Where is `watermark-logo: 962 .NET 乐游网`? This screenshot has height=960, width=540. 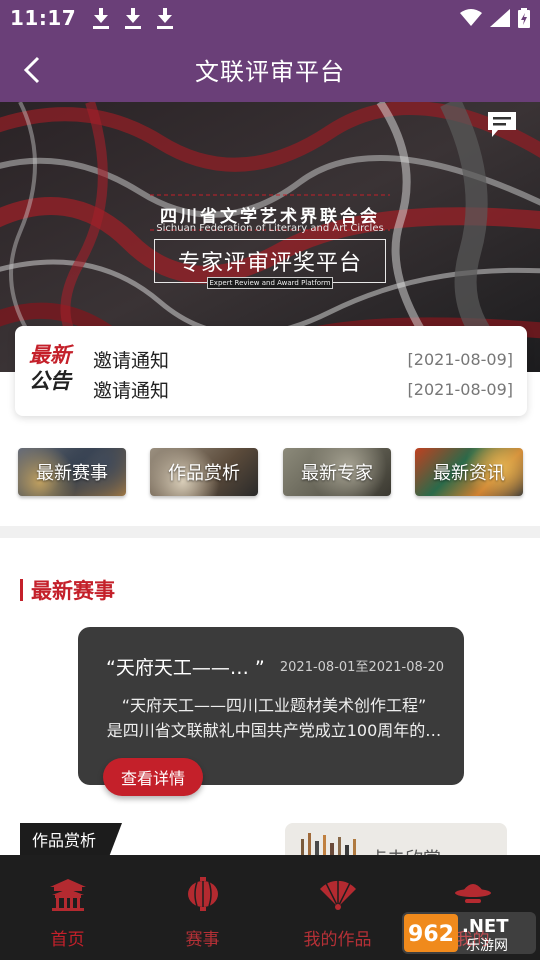 watermark-logo: 962 .NET 乐游网 is located at coordinates (469, 933).